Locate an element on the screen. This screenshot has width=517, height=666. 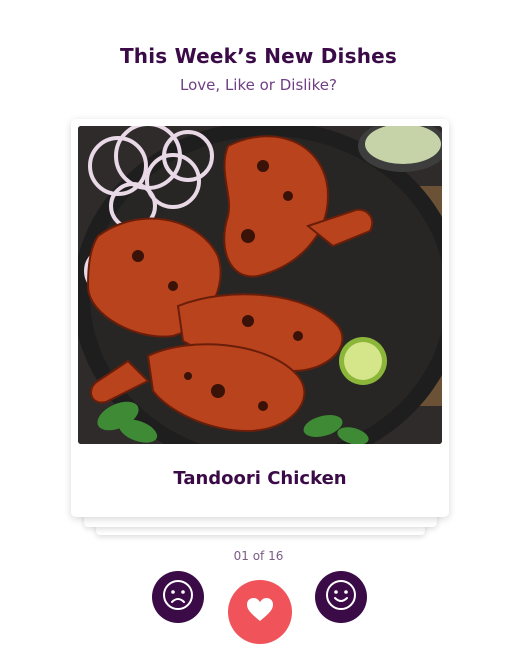
sad-face-icon is located at coordinates (178, 597).